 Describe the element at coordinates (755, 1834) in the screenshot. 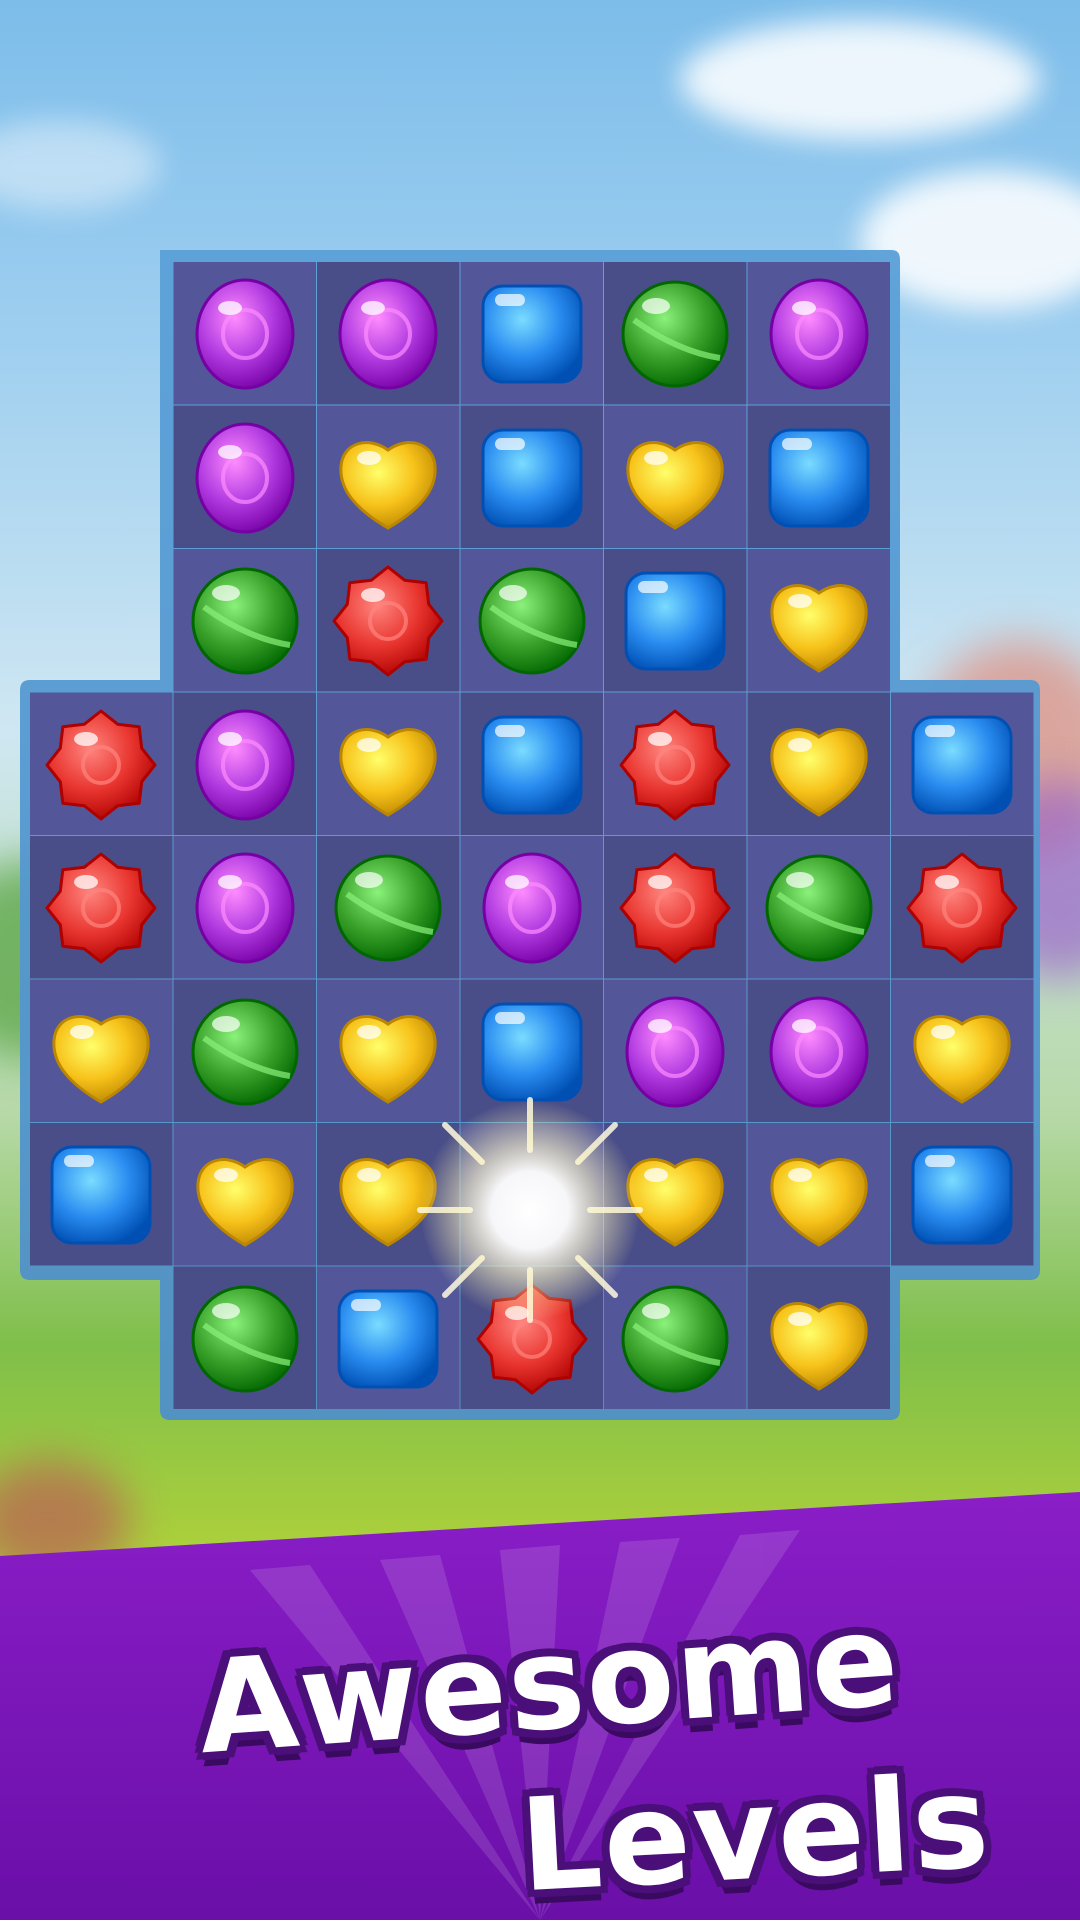

I see `title-line-levels: Levels` at that location.